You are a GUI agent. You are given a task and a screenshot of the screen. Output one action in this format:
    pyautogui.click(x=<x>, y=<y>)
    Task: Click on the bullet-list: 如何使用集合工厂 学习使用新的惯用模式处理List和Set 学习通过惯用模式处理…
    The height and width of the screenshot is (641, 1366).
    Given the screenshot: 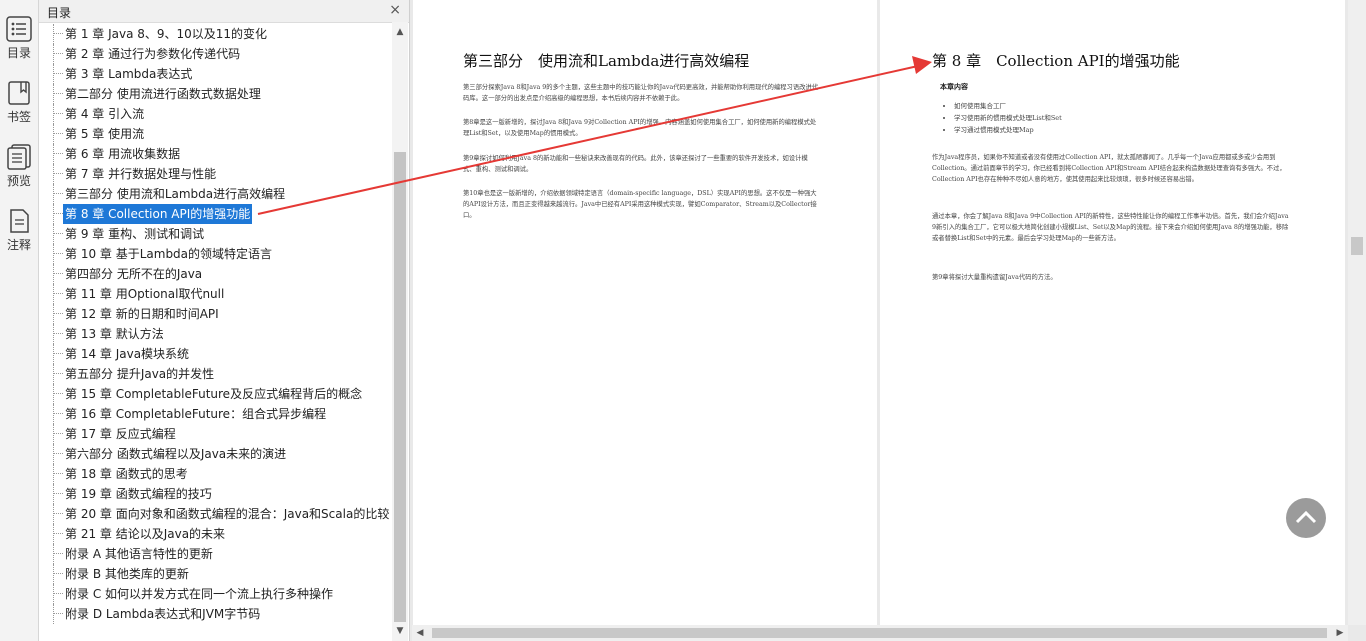 What is the action you would take?
    pyautogui.click(x=1128, y=118)
    